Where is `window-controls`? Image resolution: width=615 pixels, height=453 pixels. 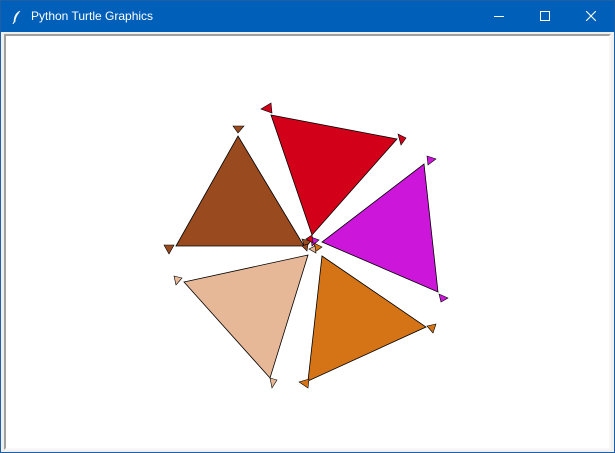 window-controls is located at coordinates (545, 16).